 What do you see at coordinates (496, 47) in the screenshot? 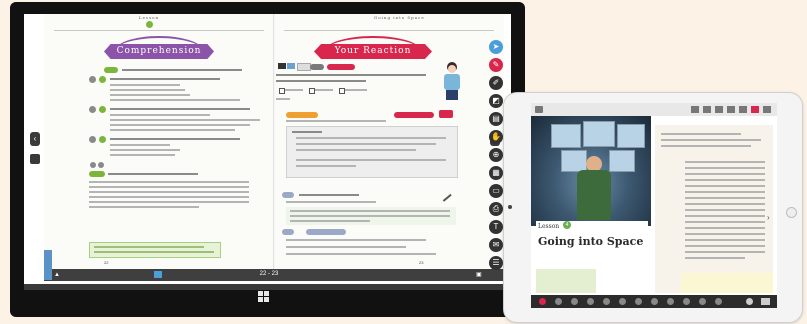
I see `pointer-icon: ➤` at bounding box center [496, 47].